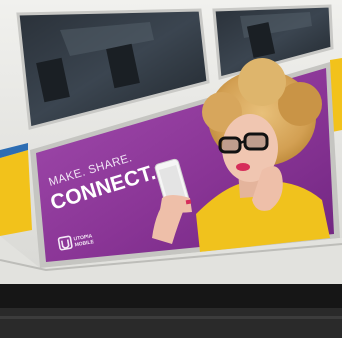  Describe the element at coordinates (16, 193) in the screenshot. I see `bus-stripe-yellow` at that location.